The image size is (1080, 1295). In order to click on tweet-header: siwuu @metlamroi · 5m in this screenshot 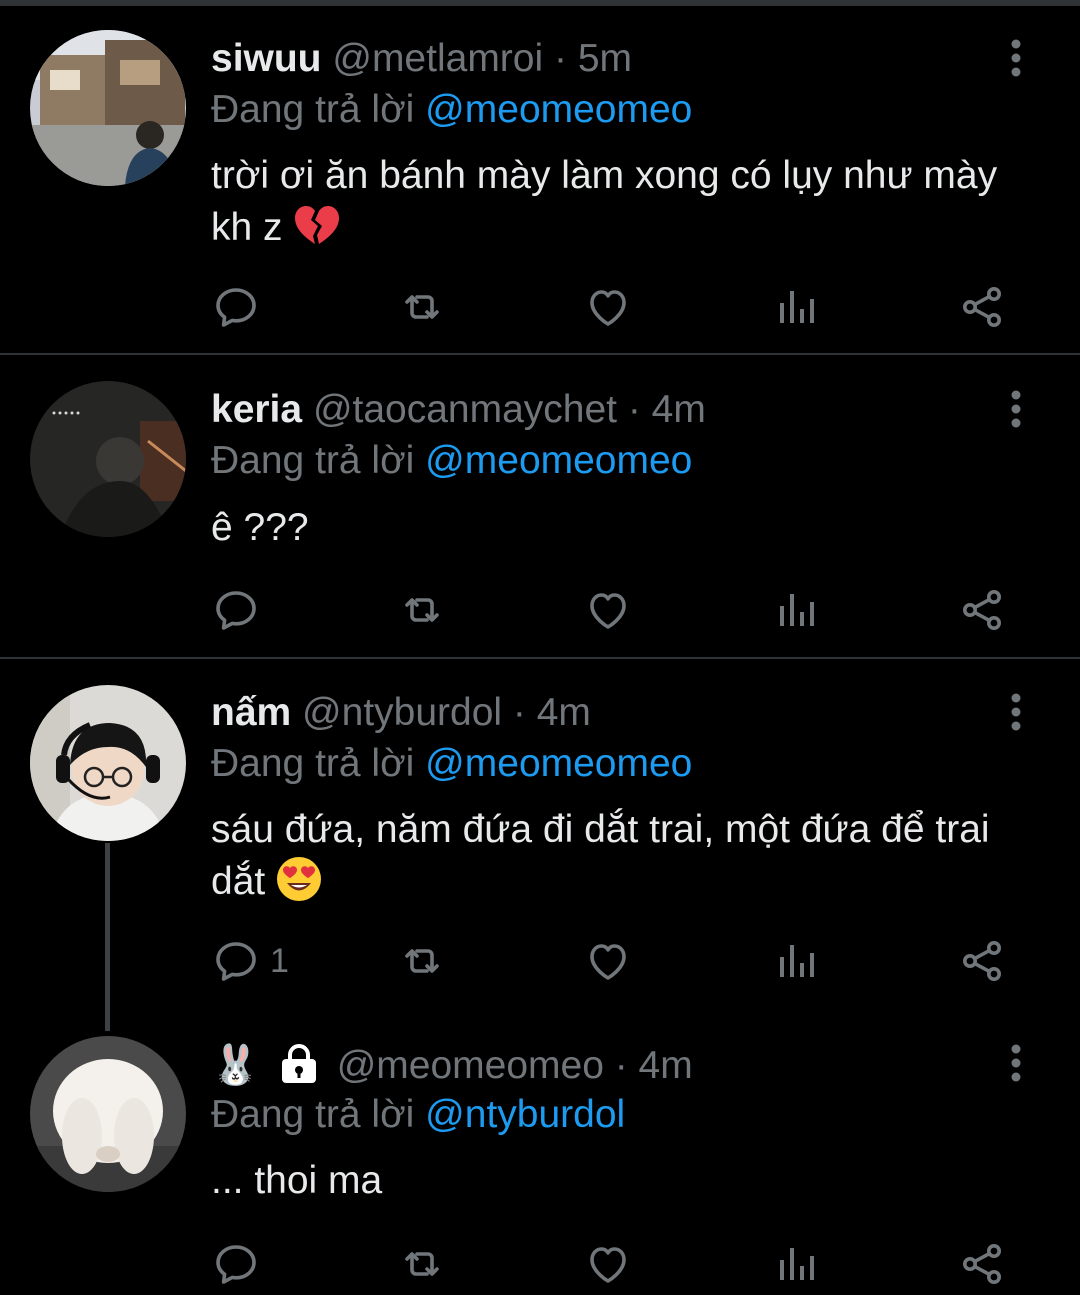, I will do `click(421, 59)`.